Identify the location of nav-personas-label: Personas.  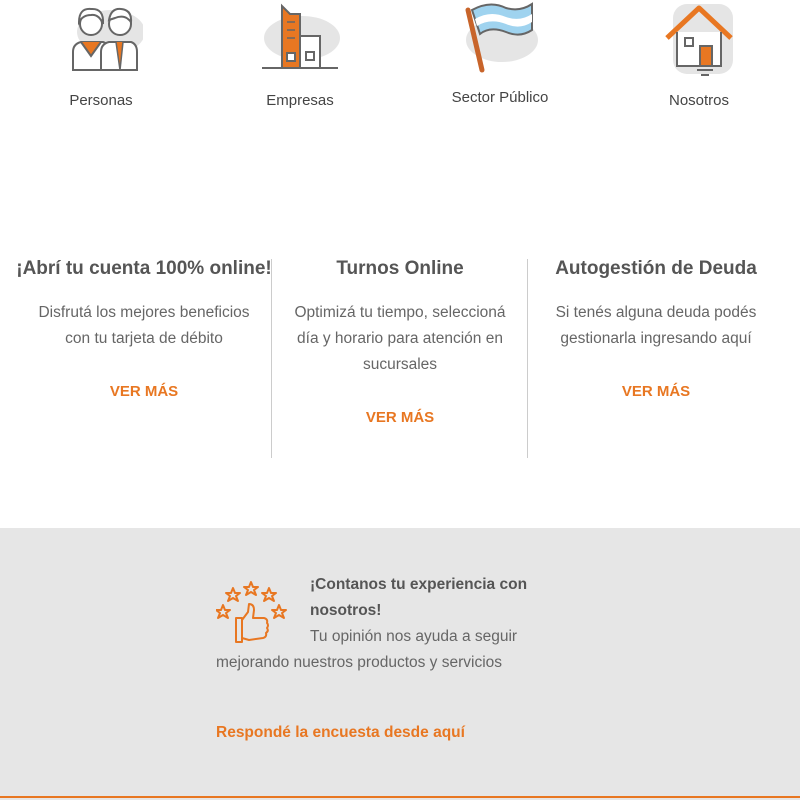
(101, 100).